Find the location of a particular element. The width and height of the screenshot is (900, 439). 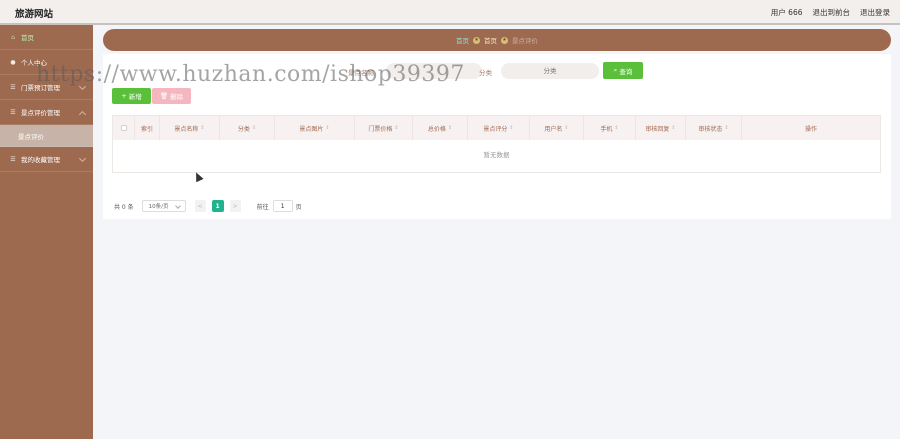

category-field-label: 分类 is located at coordinates (485, 73).